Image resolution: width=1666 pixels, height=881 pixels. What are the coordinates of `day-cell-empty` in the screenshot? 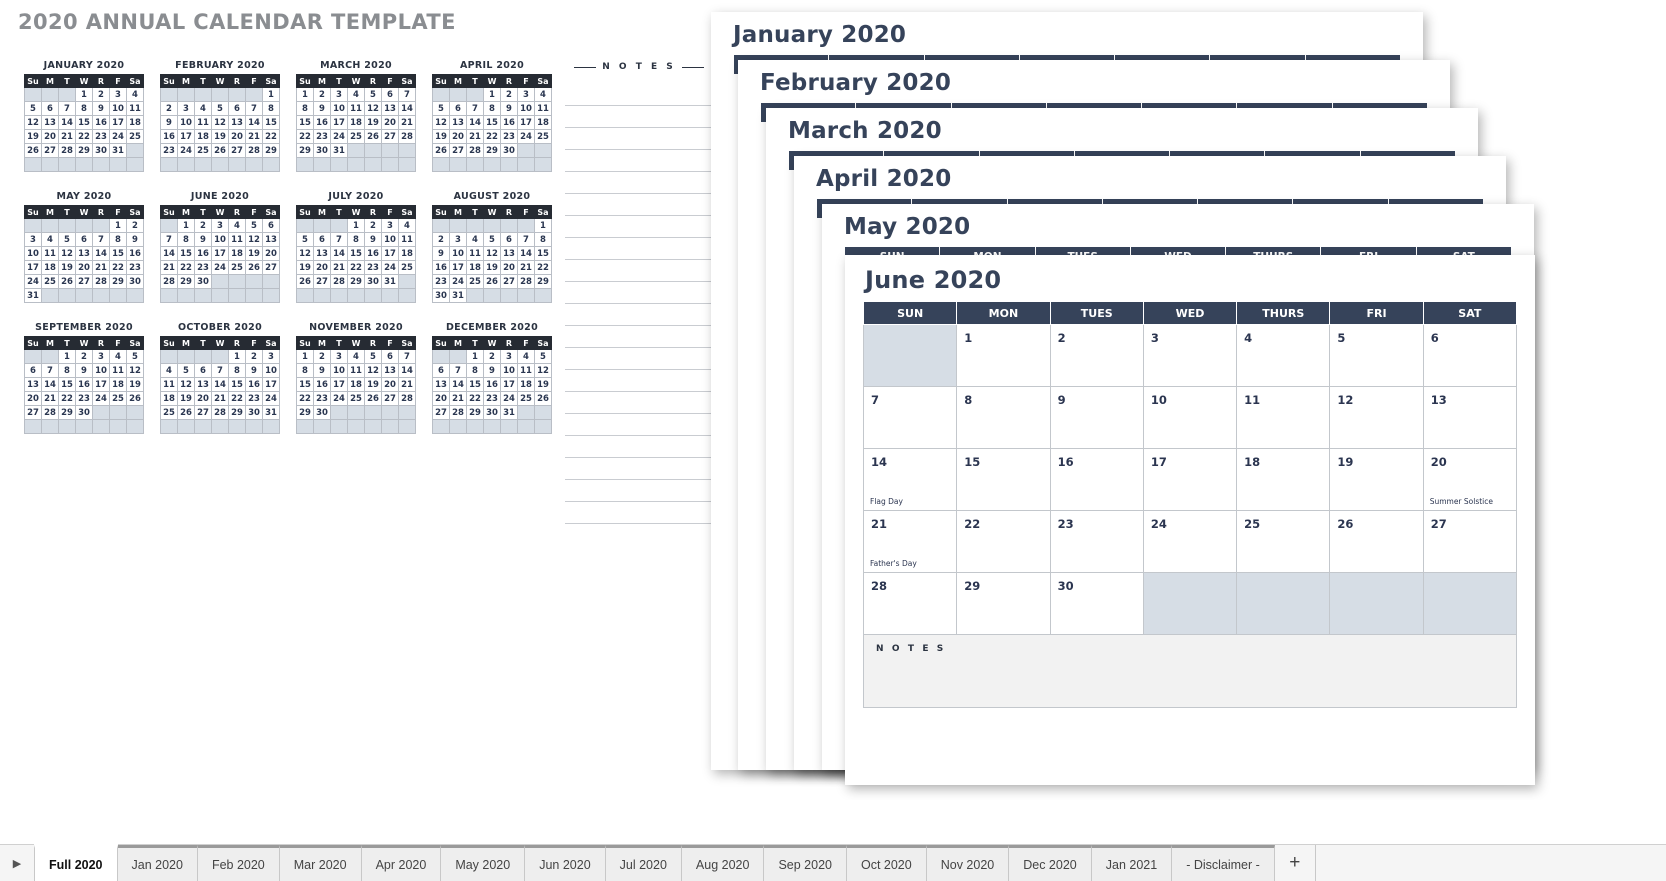 It's located at (1376, 603).